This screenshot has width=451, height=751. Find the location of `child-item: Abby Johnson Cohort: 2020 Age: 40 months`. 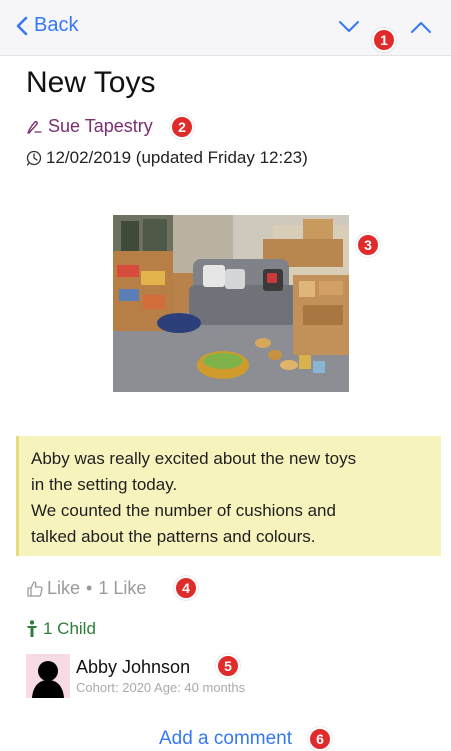

child-item: Abby Johnson Cohort: 2020 Age: 40 months is located at coordinates (135, 676).